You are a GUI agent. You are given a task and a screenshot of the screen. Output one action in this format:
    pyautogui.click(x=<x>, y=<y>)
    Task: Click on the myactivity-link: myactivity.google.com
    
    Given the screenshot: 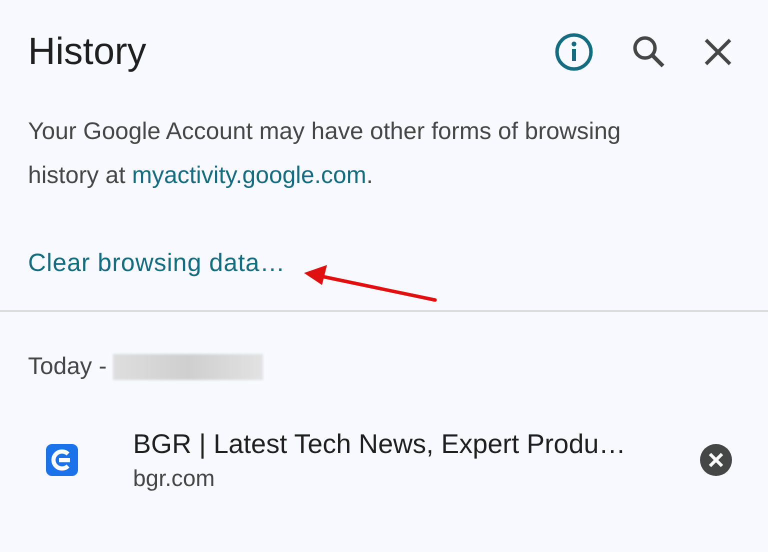 What is the action you would take?
    pyautogui.click(x=249, y=175)
    